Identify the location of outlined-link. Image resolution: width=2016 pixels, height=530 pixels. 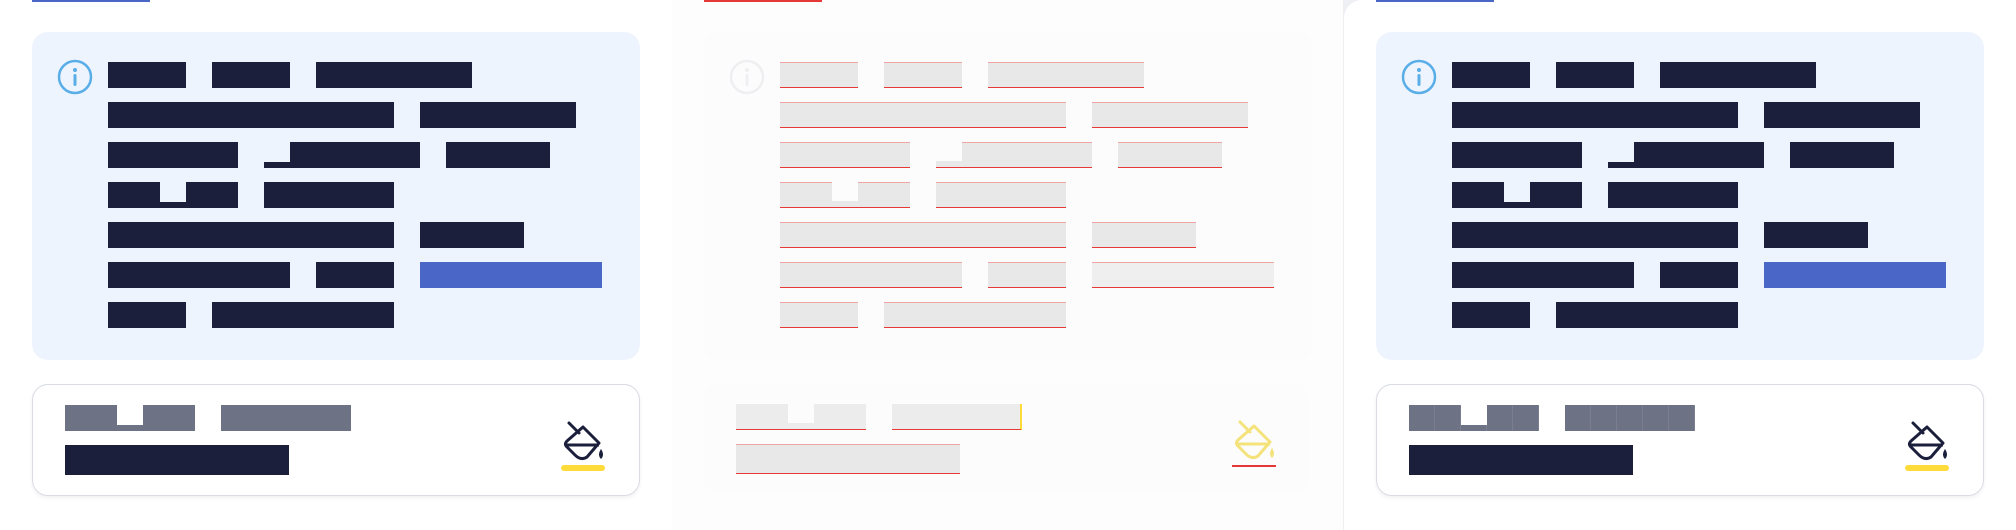
(1183, 275).